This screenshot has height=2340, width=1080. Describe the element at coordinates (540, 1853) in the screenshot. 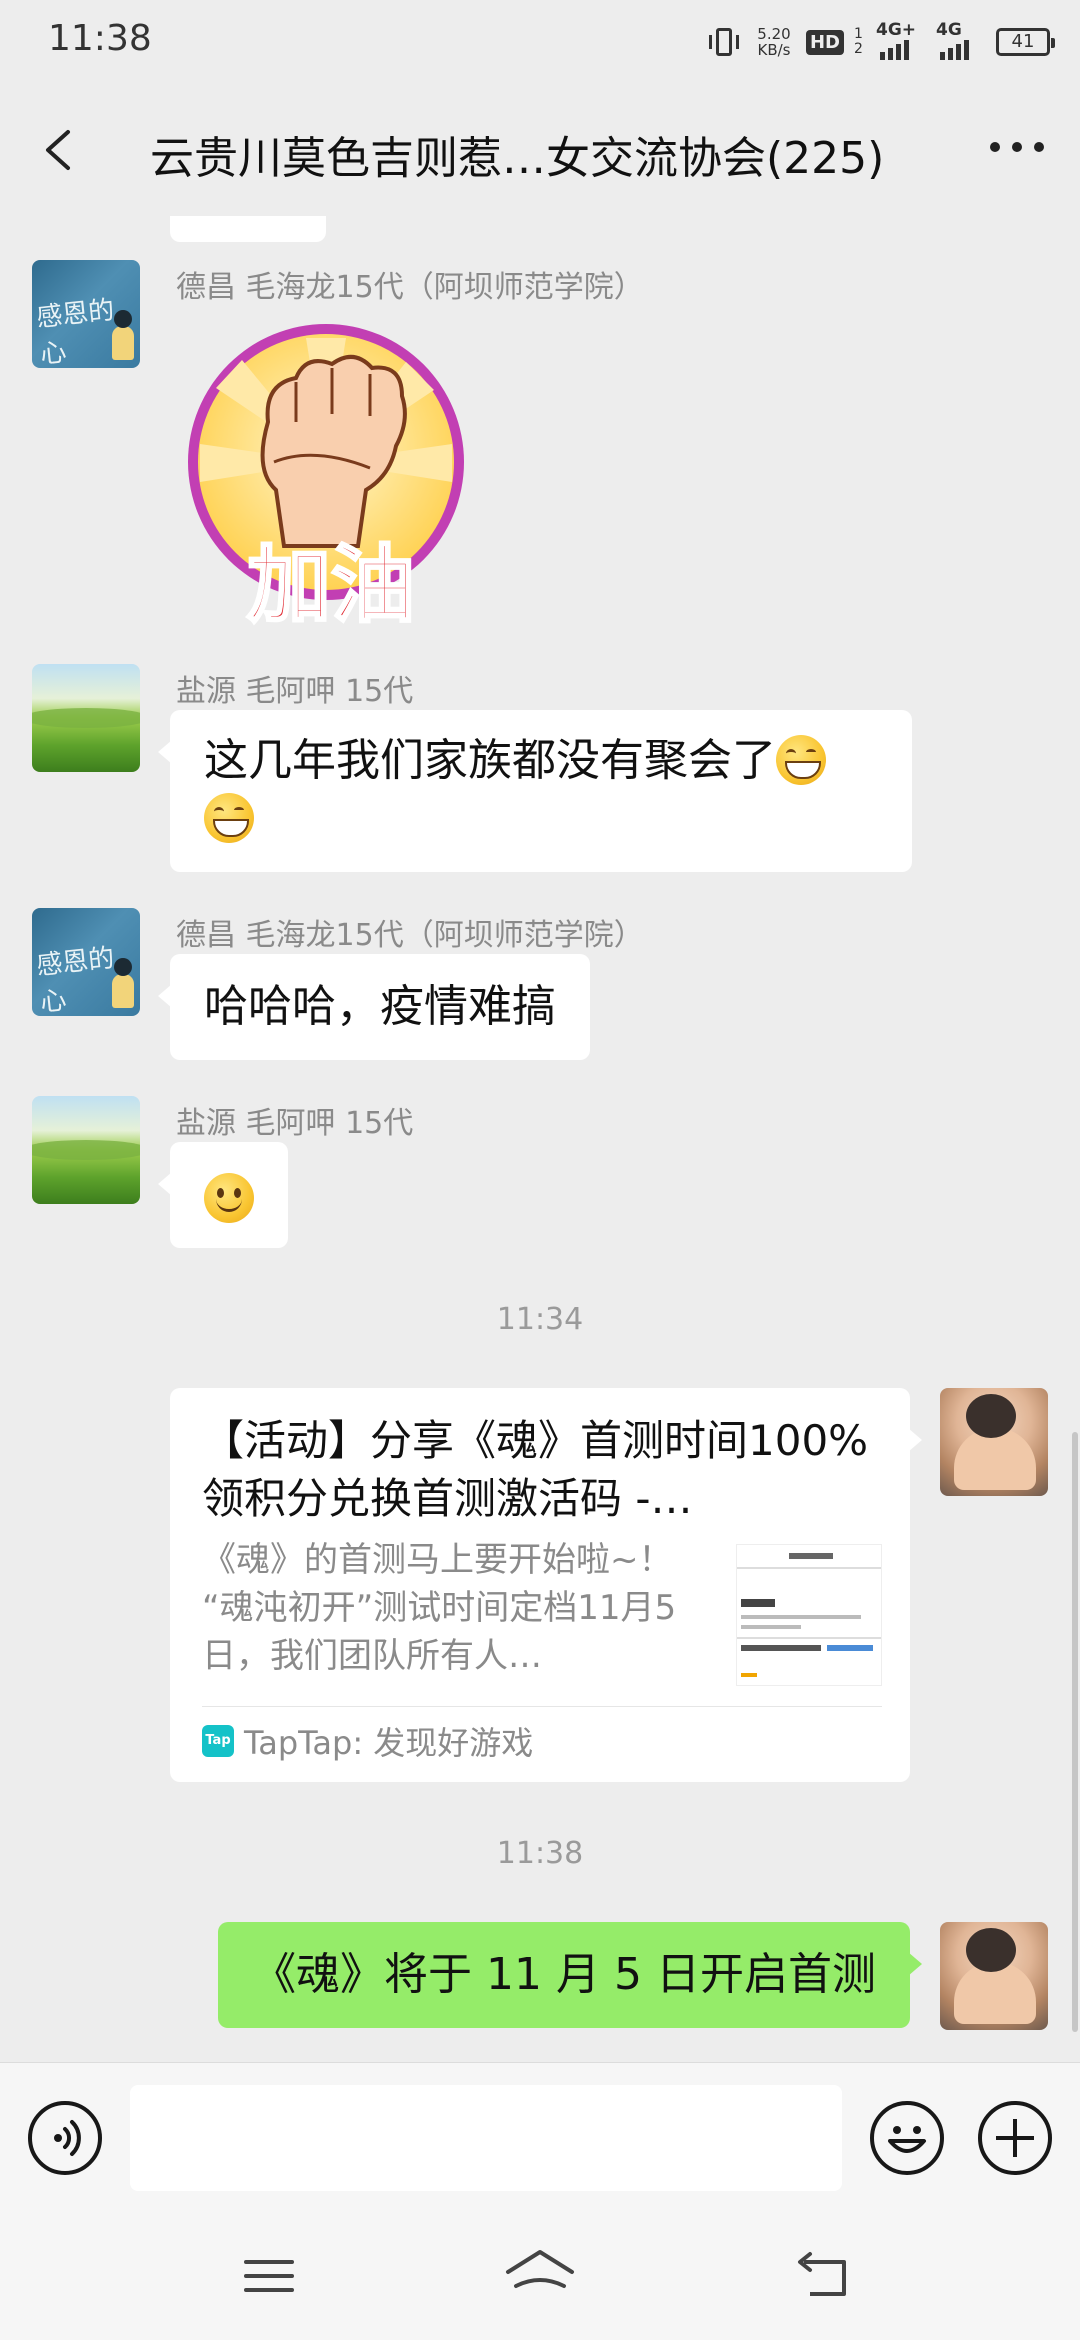

I see `timestamp: 11:38` at that location.